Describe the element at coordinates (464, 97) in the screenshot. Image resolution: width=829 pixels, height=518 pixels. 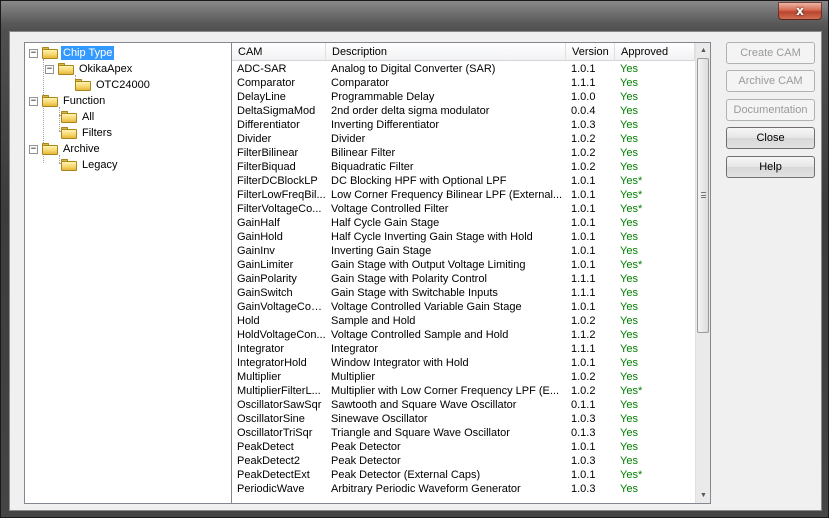
I see `table-row: DelayLine Programmable Delay 1.0.0 Yes` at that location.